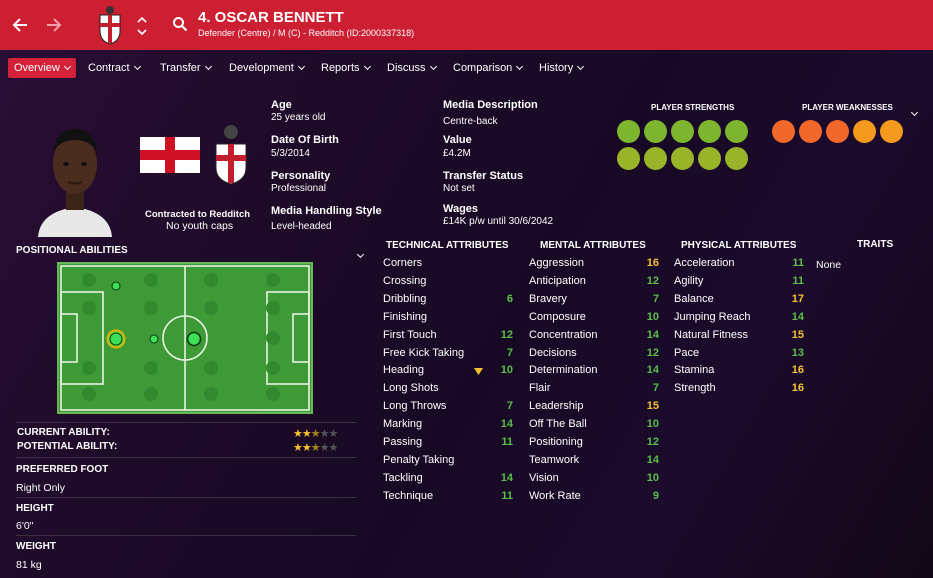 The width and height of the screenshot is (933, 578). I want to click on player-photo, so click(75, 174).